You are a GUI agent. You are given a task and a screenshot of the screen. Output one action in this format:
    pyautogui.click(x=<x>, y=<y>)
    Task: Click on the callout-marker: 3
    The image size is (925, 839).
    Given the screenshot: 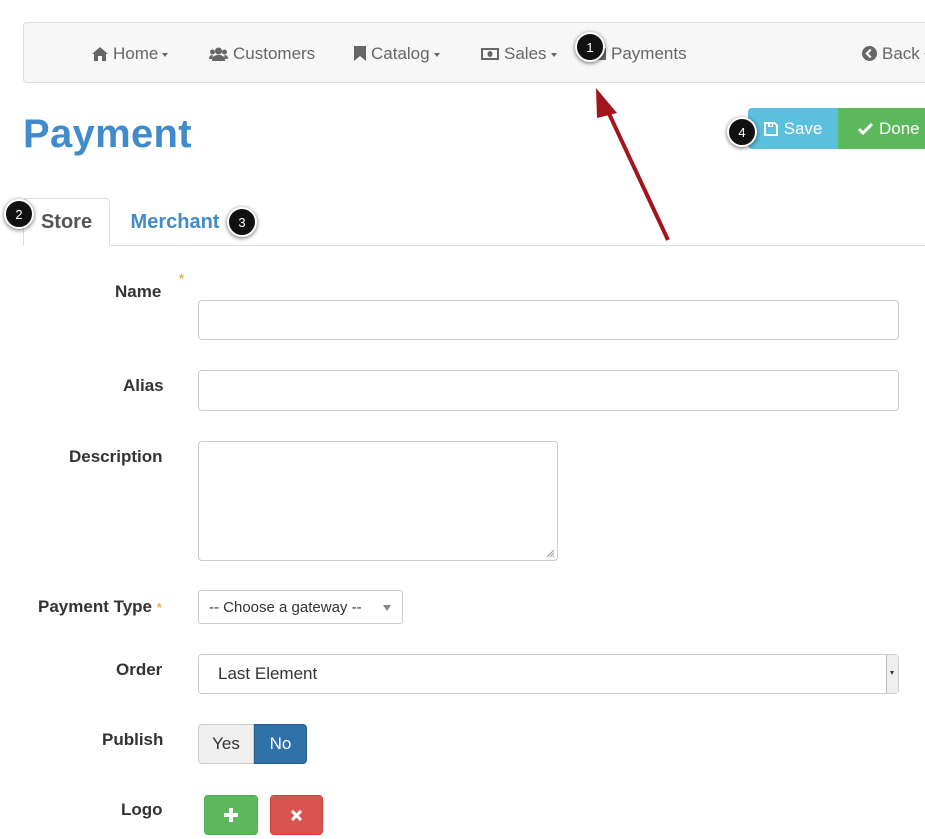 What is the action you would take?
    pyautogui.click(x=242, y=222)
    